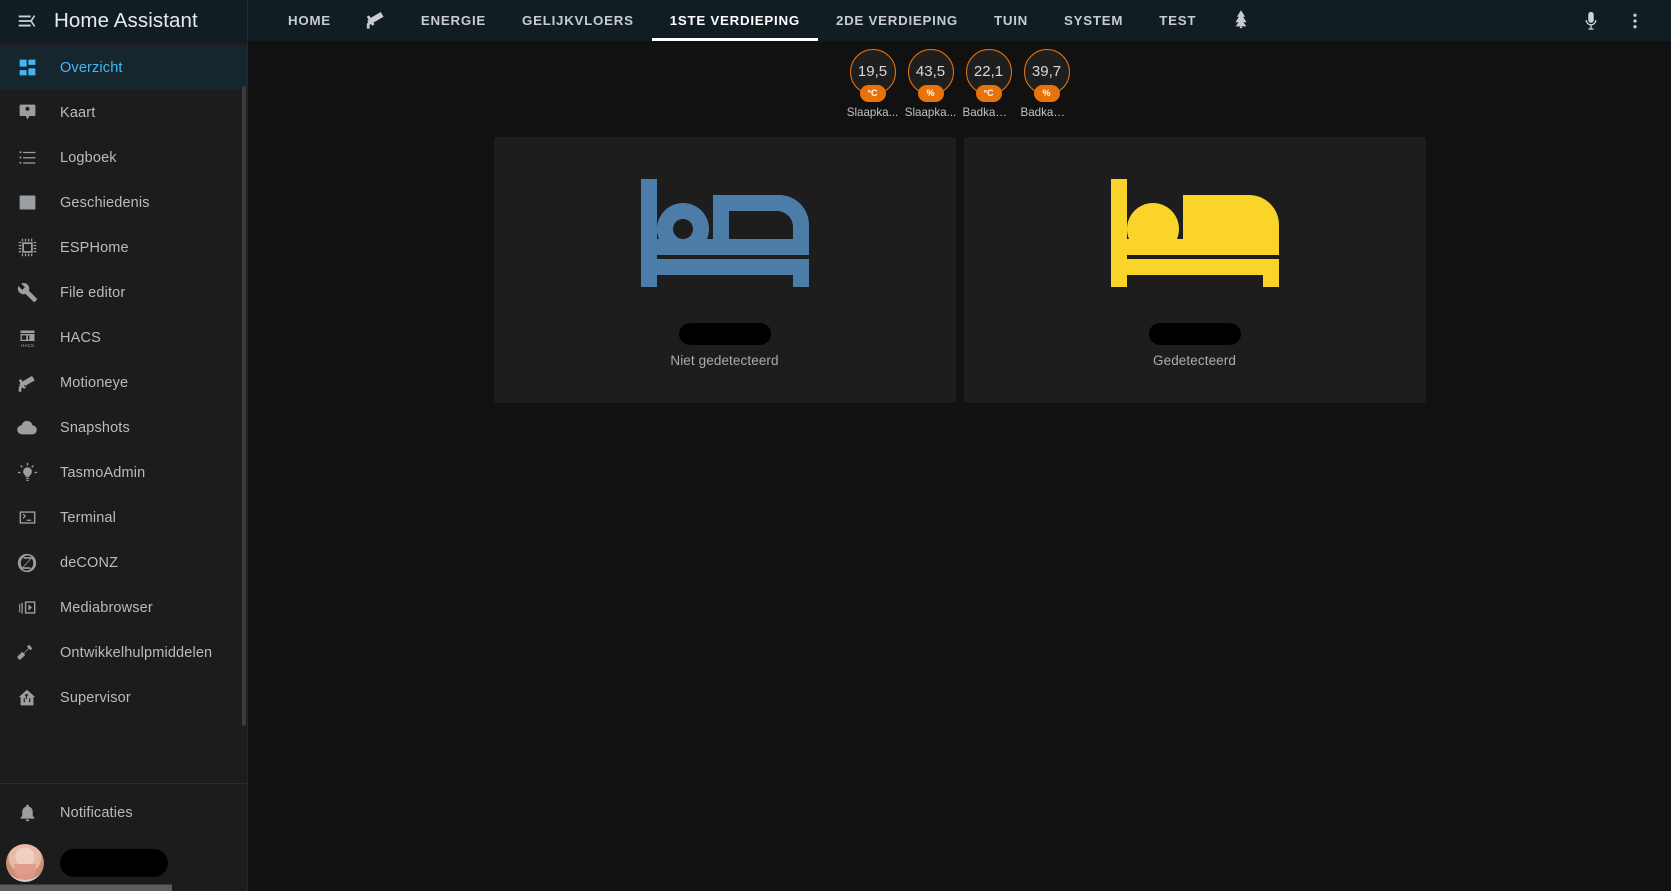  What do you see at coordinates (724, 270) in the screenshot?
I see `card-bed-sensor-off: Niet gedetecteerd` at bounding box center [724, 270].